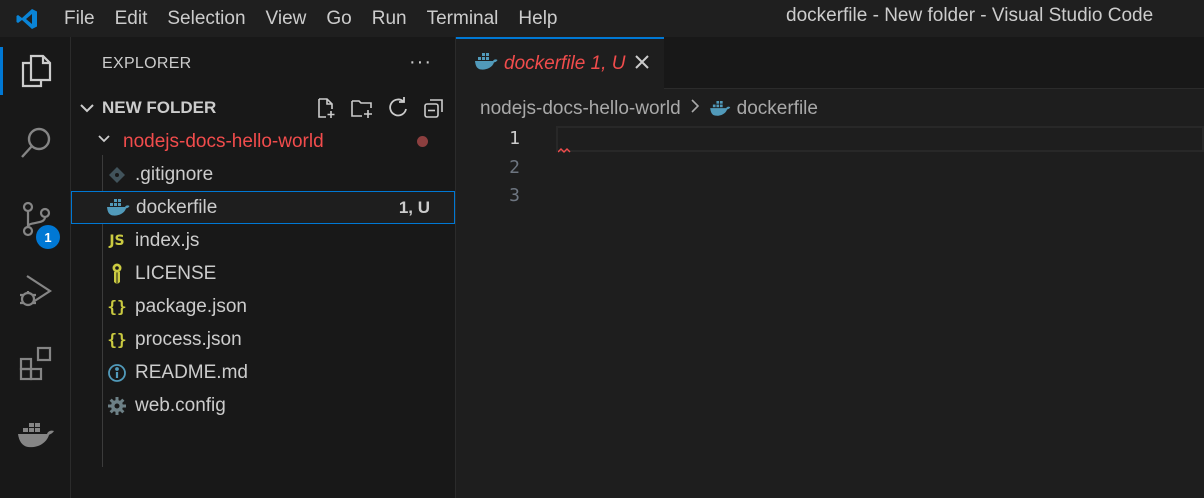 This screenshot has width=1204, height=498. Describe the element at coordinates (830, 63) in the screenshot. I see `editor-tab-bar: dockerfile 1, U` at that location.